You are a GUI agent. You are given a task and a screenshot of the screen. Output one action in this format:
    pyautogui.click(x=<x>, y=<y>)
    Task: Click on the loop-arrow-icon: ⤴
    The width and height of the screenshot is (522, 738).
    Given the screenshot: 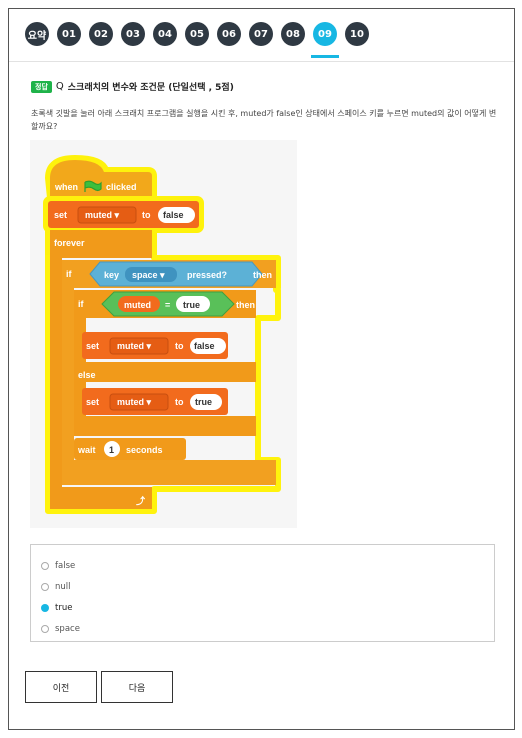 What is the action you would take?
    pyautogui.click(x=141, y=500)
    